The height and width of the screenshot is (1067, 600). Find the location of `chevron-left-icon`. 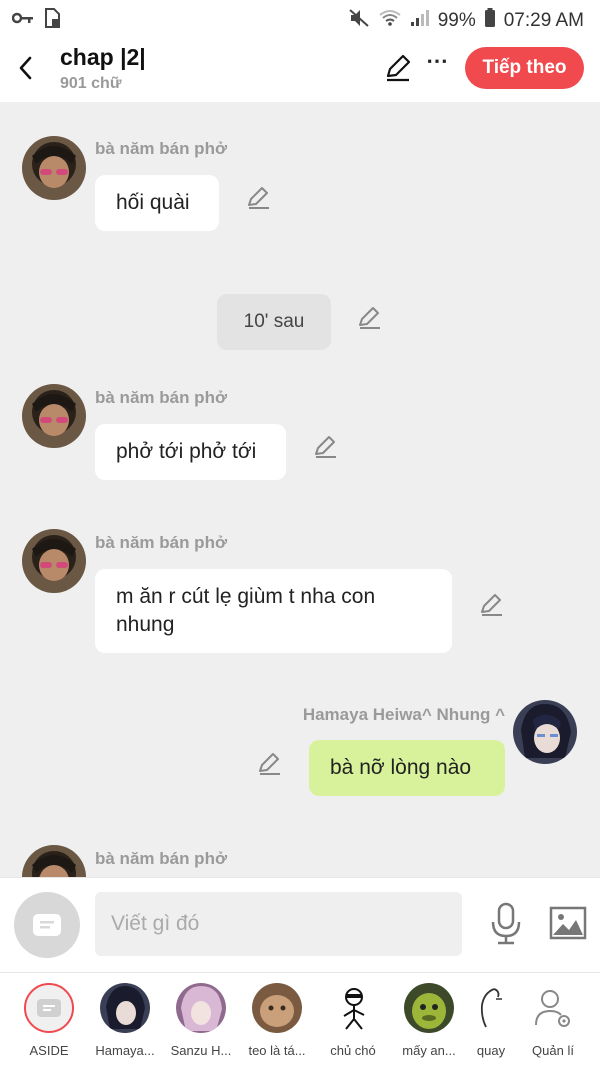

chevron-left-icon is located at coordinates (25, 68).